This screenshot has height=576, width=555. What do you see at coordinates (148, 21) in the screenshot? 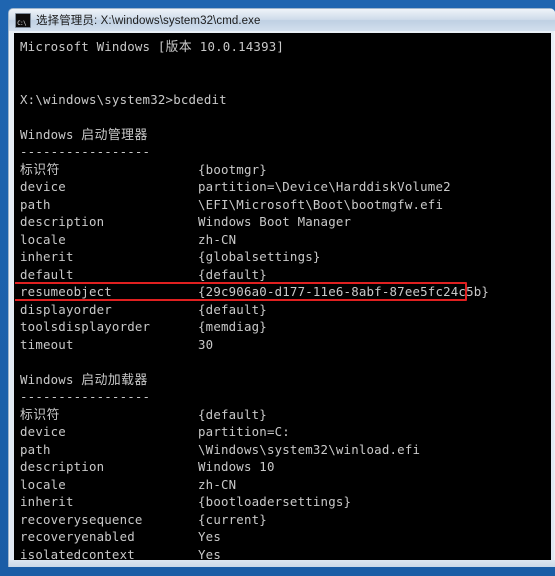
I see `window-title: 选择管理员: X:\windows\system32\cmd.exe` at bounding box center [148, 21].